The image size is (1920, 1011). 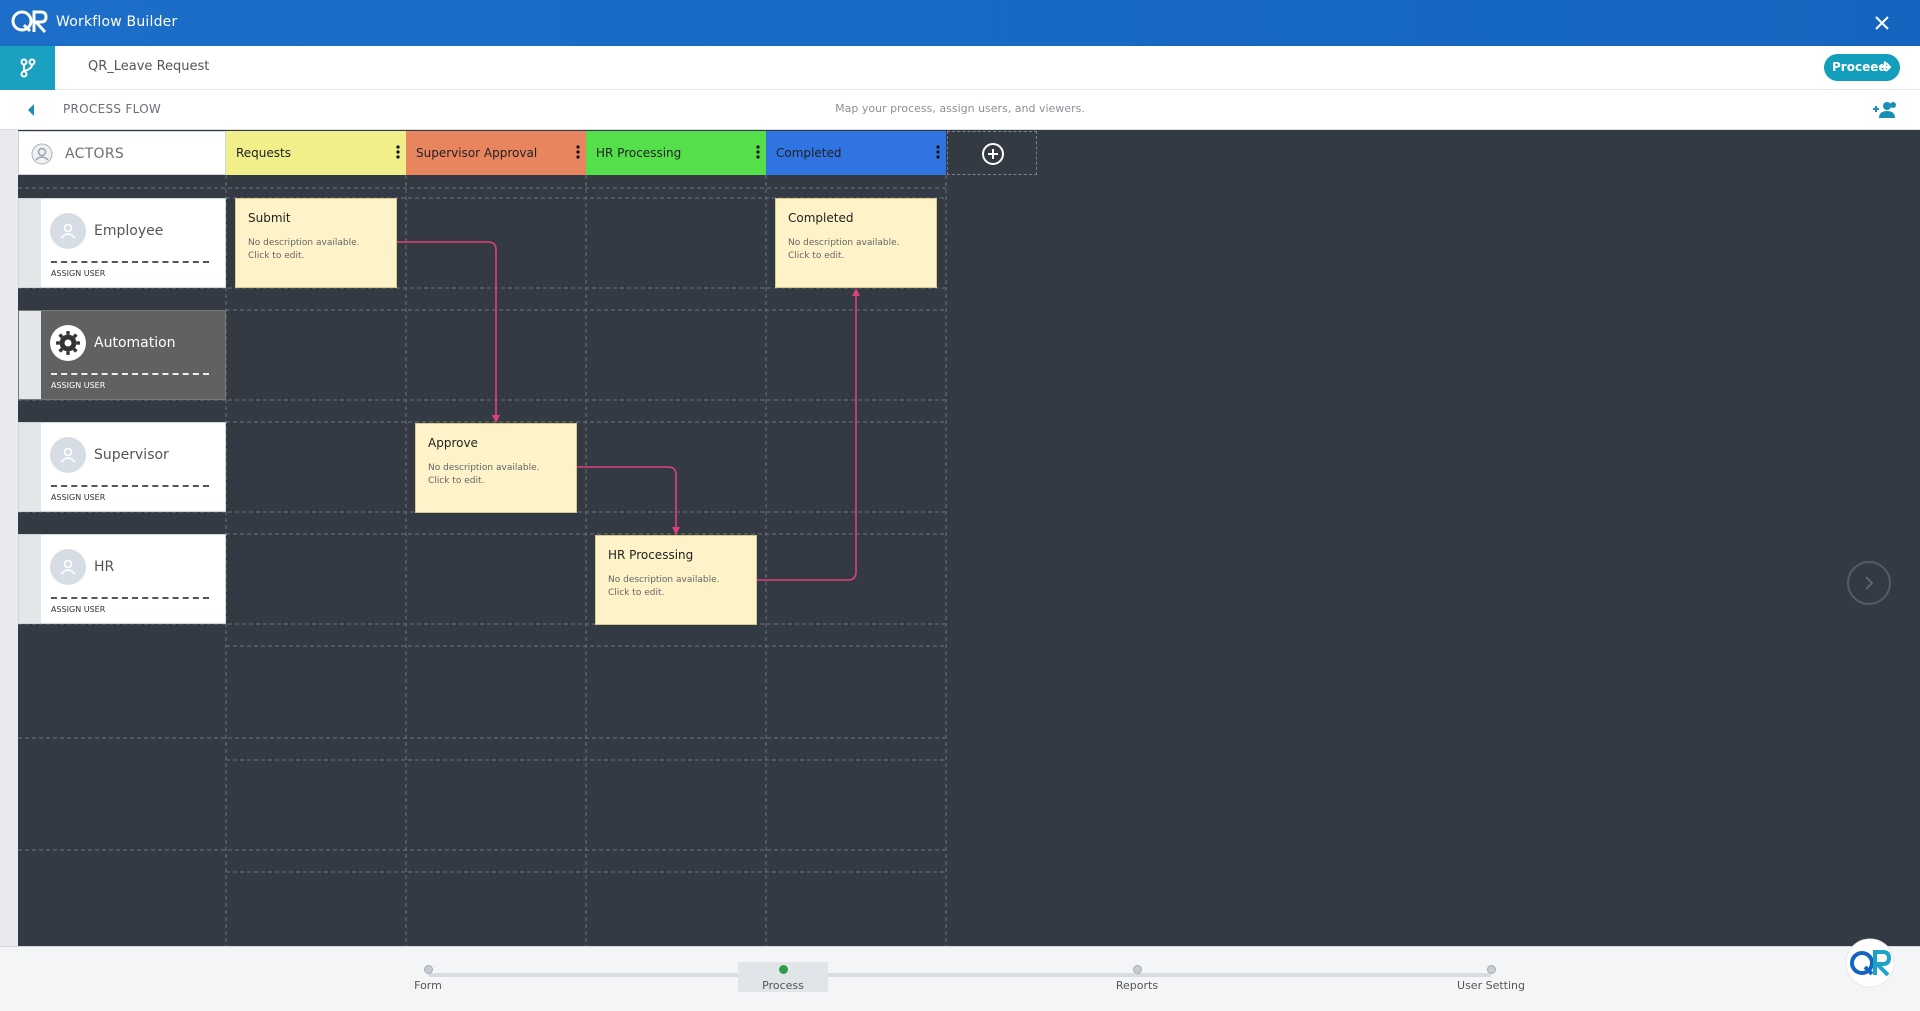 I want to click on column-header-completed: Completed, so click(x=856, y=153).